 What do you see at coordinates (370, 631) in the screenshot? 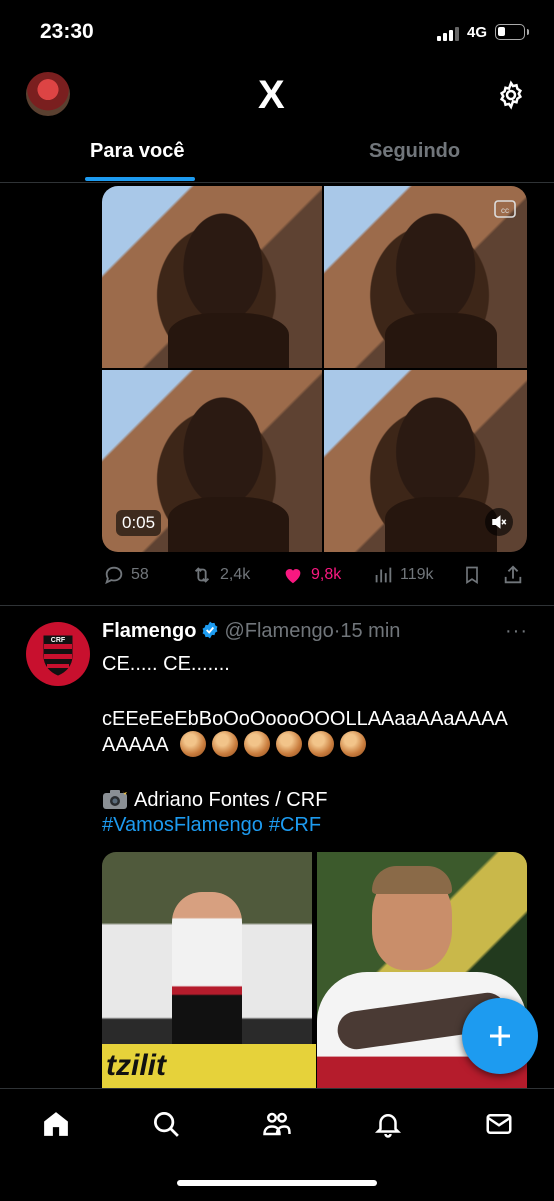
I see `post-time: 15 min` at bounding box center [370, 631].